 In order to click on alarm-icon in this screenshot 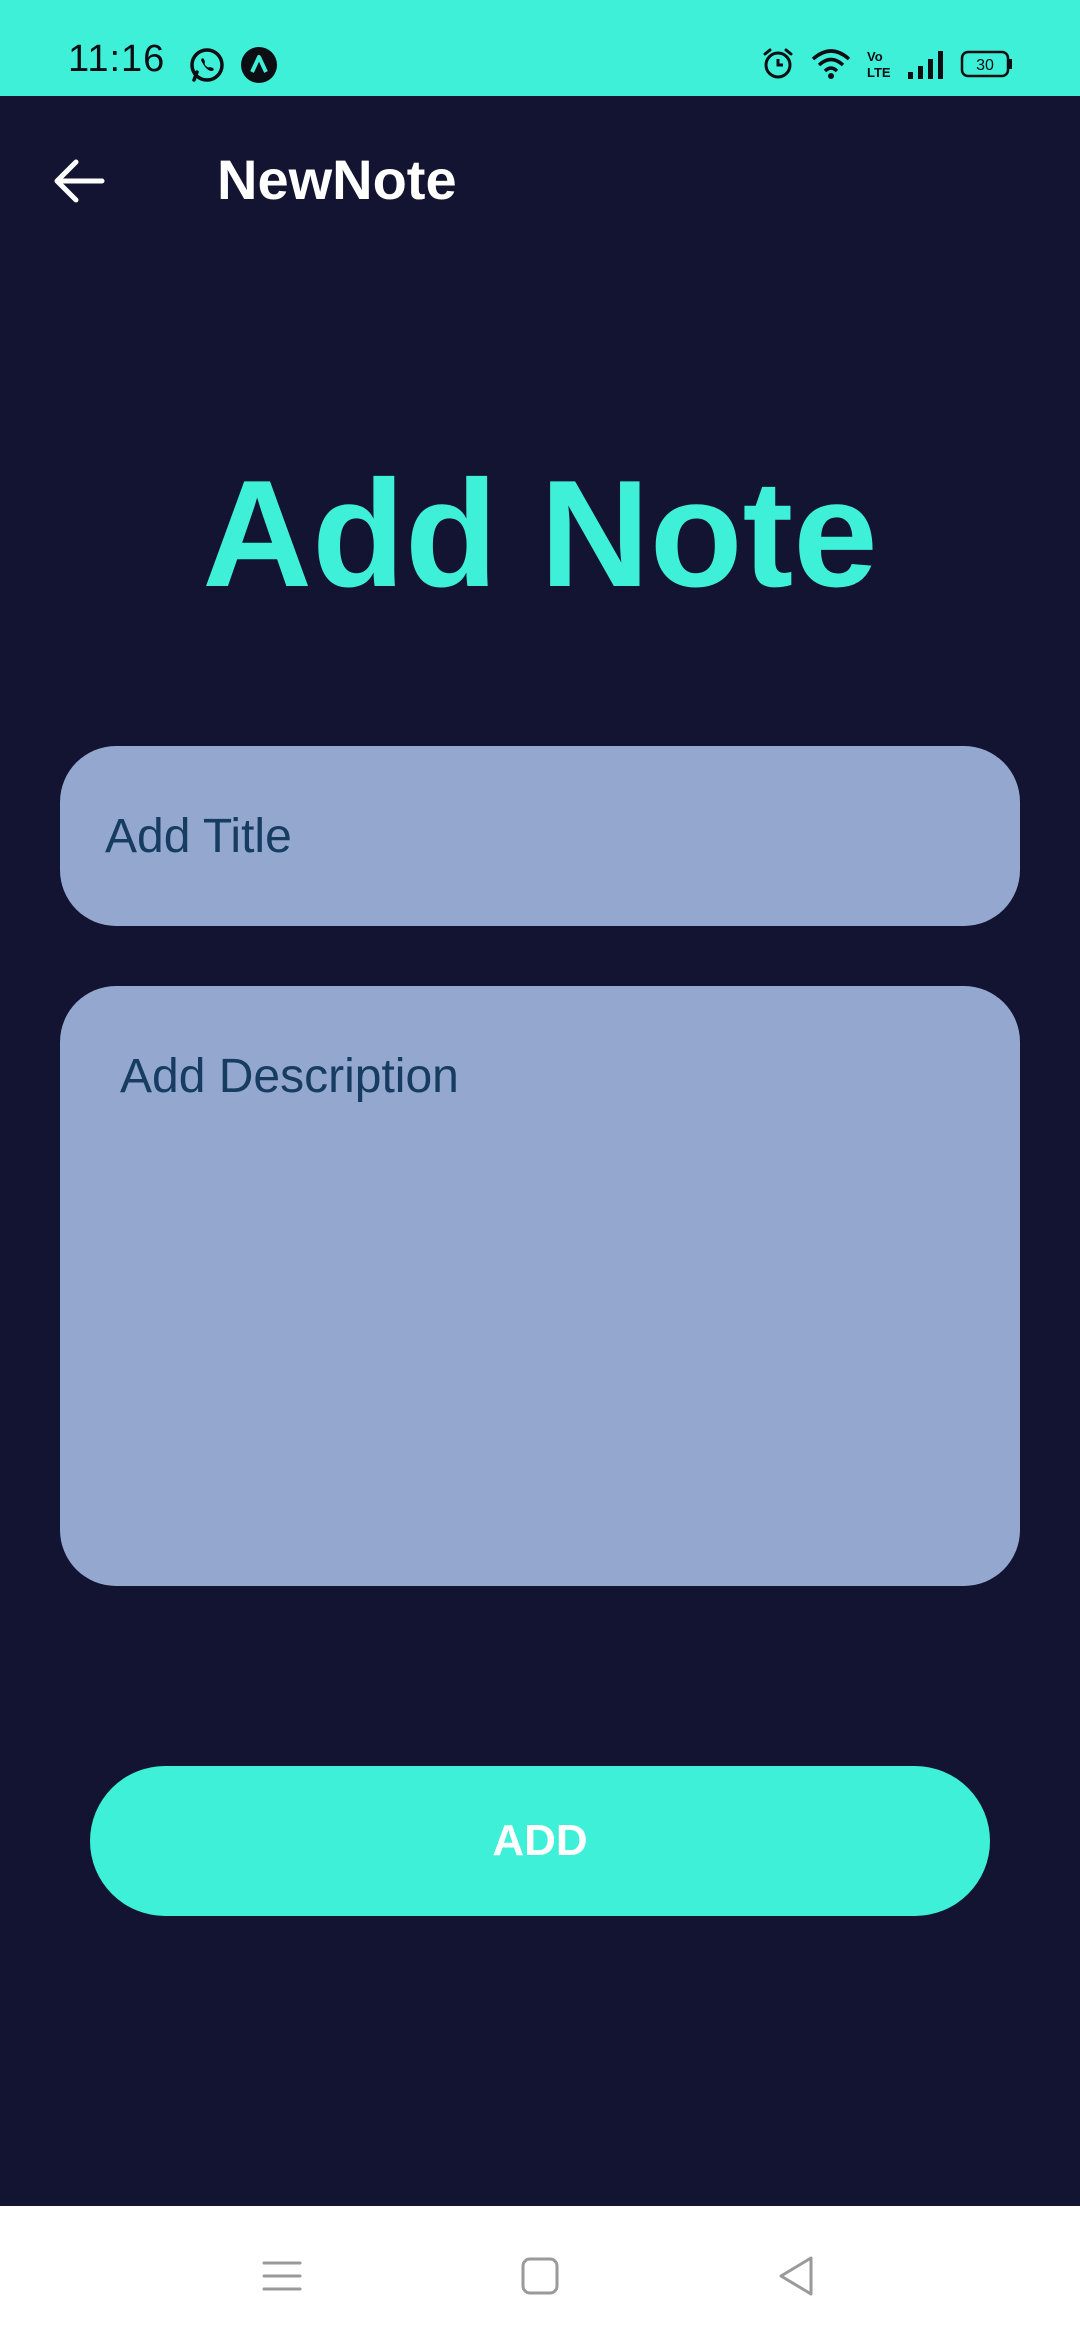, I will do `click(778, 66)`.